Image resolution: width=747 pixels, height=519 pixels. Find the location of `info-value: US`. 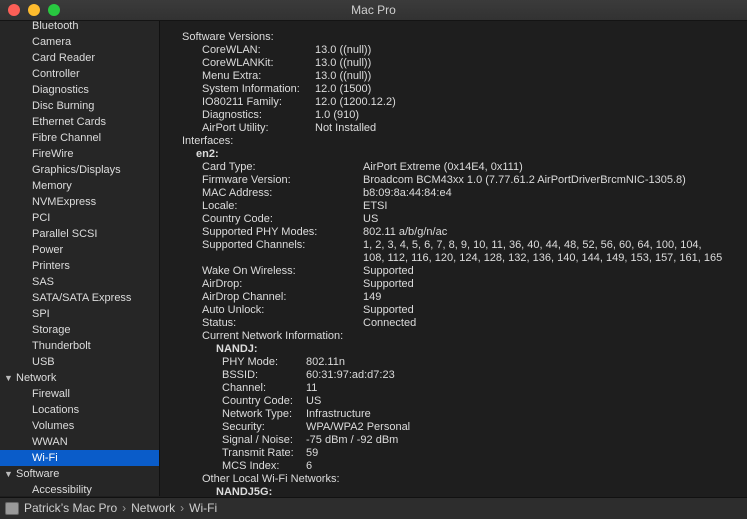

info-value: US is located at coordinates (371, 219).